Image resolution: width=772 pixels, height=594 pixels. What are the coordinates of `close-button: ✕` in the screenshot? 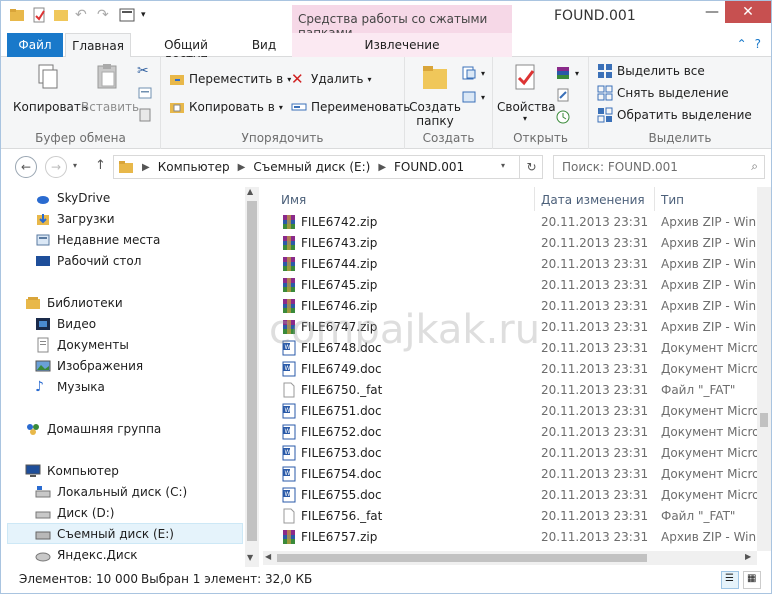 It's located at (748, 12).